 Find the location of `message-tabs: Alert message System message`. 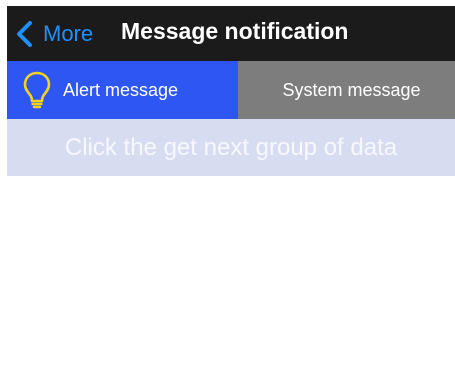

message-tabs: Alert message System message is located at coordinates (231, 90).